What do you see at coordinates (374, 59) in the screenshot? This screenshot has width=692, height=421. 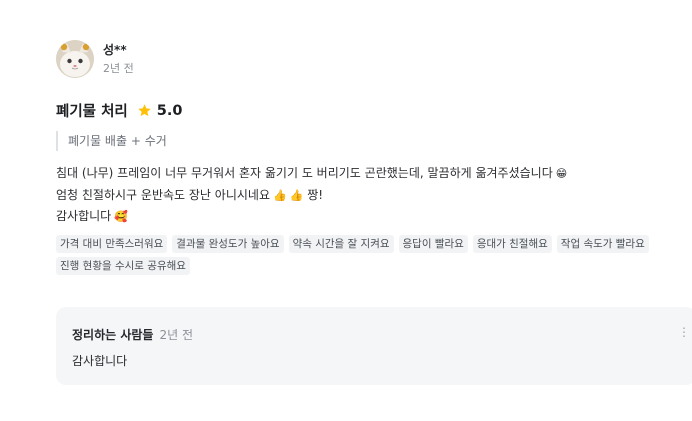 I see `review-header: 성** 2년 전` at bounding box center [374, 59].